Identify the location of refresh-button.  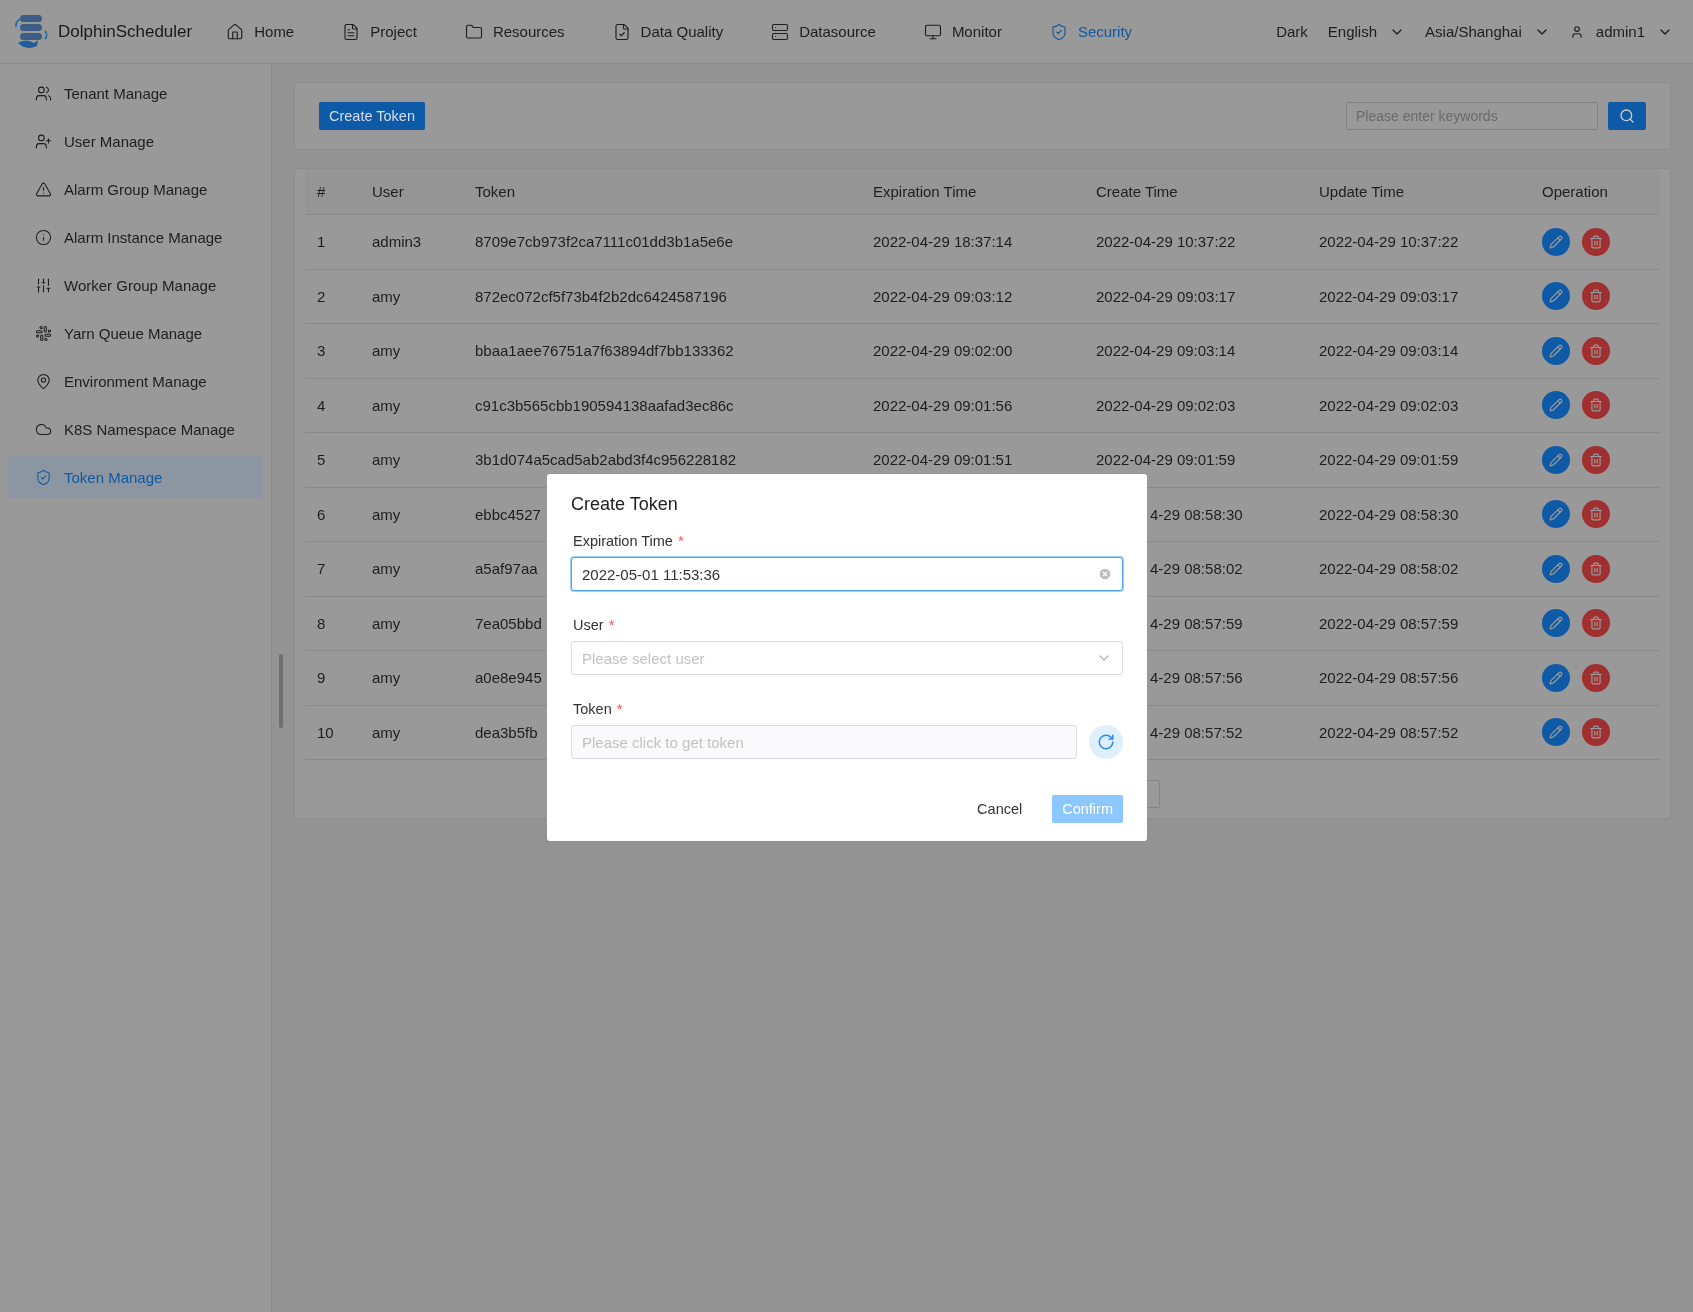
(1106, 742).